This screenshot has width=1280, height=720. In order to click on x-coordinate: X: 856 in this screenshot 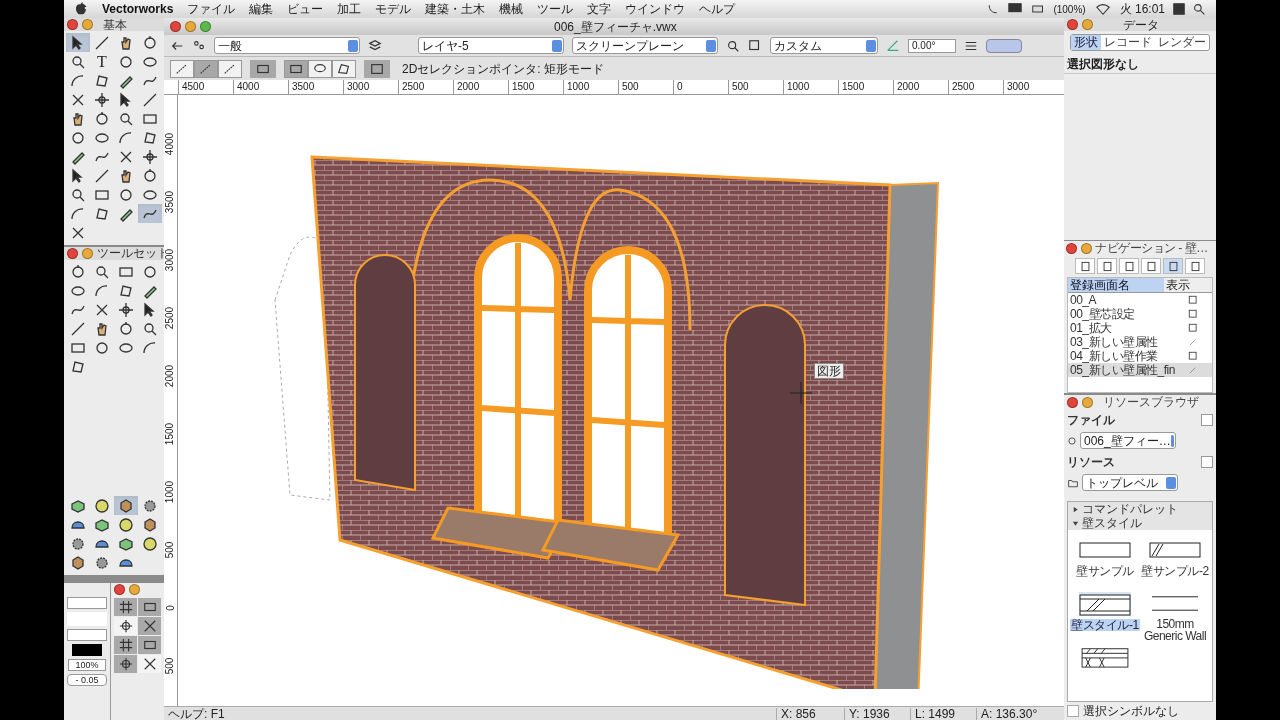, I will do `click(810, 713)`.